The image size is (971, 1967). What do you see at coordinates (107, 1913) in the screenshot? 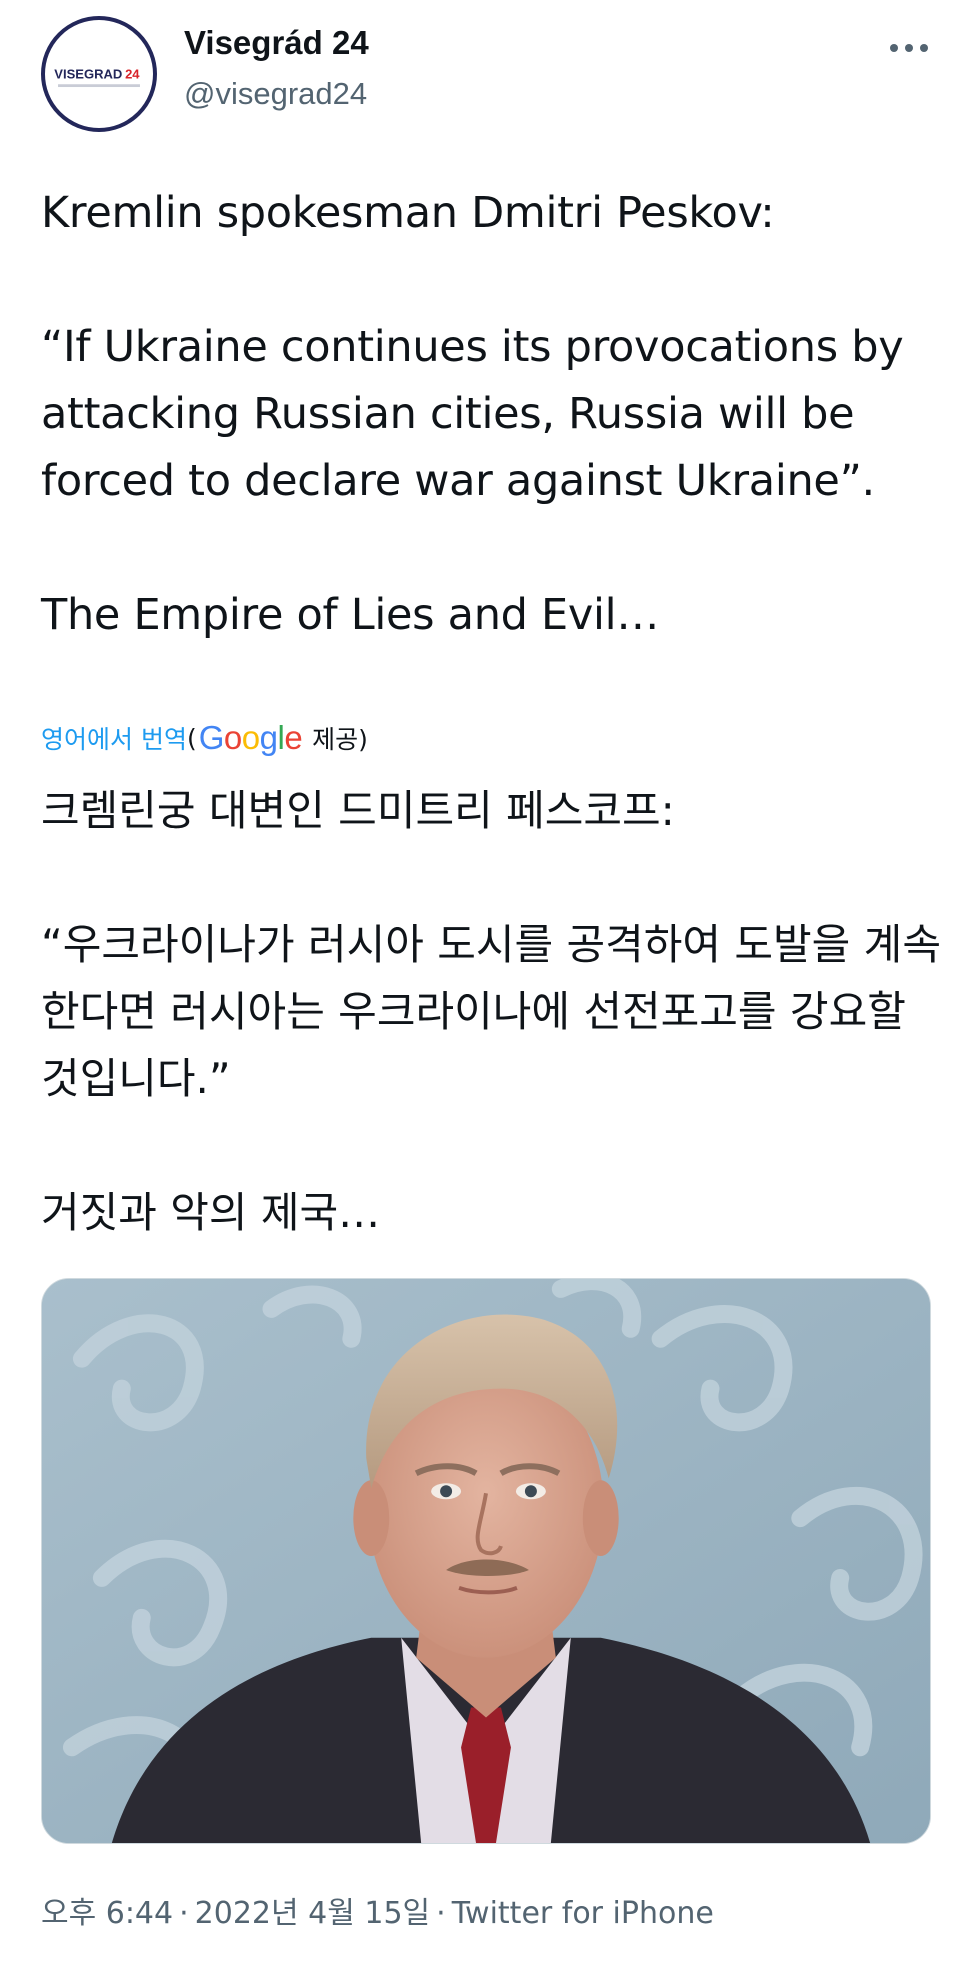
I see `tweet-time: 오후 6:44` at bounding box center [107, 1913].